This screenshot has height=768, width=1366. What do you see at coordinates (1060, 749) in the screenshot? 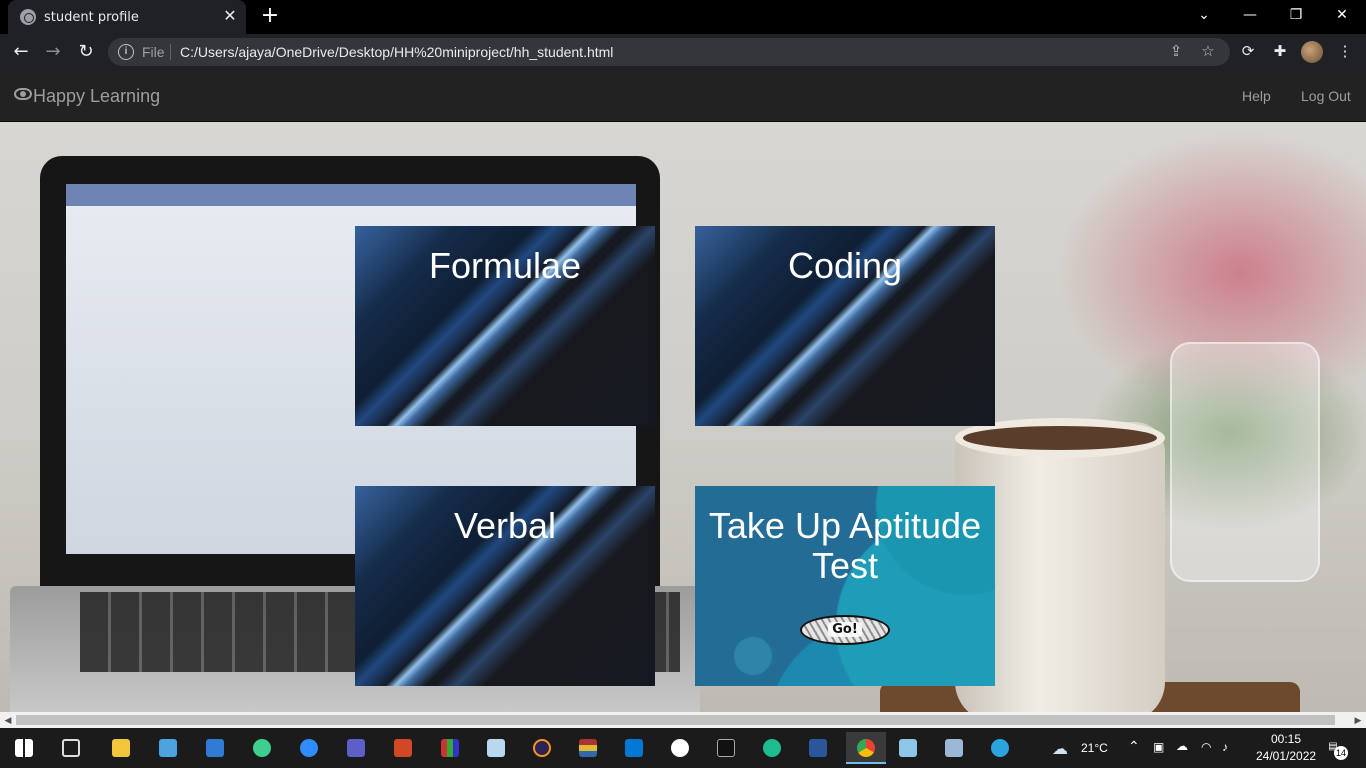
I see `weather-cloud-icon: ☁` at bounding box center [1060, 749].